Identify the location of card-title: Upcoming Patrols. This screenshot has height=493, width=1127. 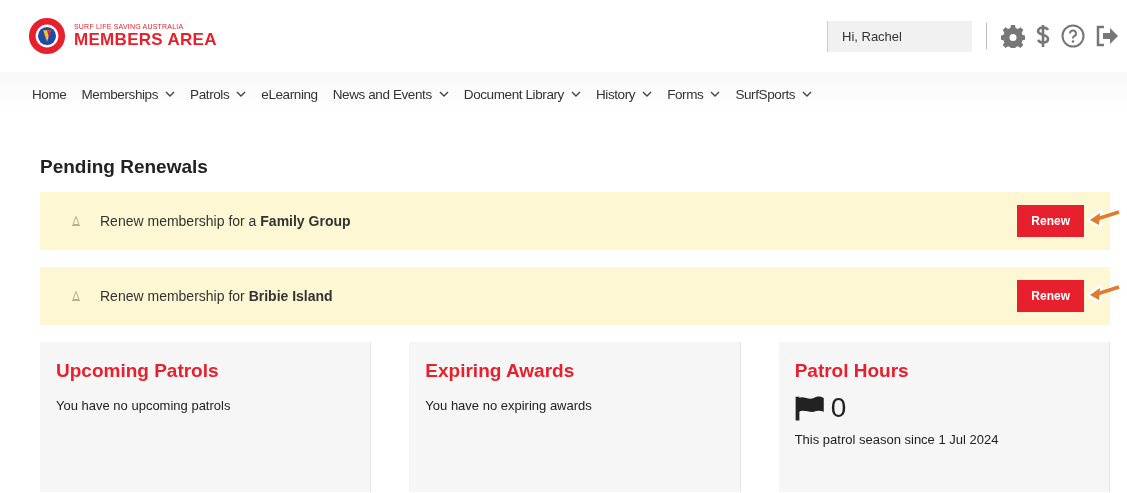
(138, 371).